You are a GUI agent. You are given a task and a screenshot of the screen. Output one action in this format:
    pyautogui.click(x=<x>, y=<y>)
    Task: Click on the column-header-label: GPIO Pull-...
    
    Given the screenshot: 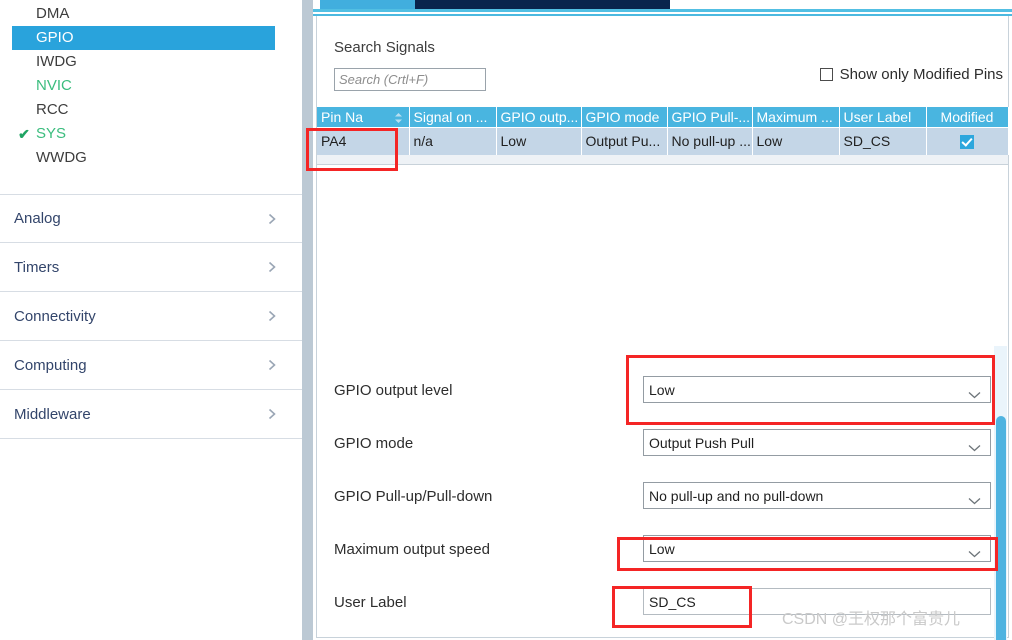 What is the action you would take?
    pyautogui.click(x=711, y=116)
    